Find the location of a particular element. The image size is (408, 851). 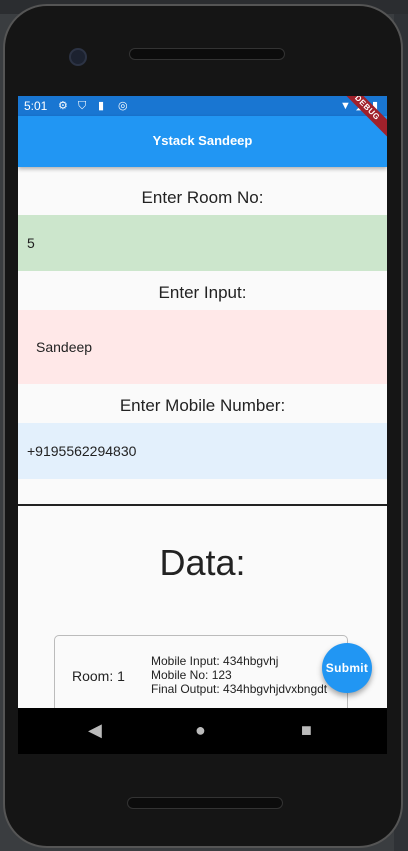

submit-button: Submit is located at coordinates (347, 668).